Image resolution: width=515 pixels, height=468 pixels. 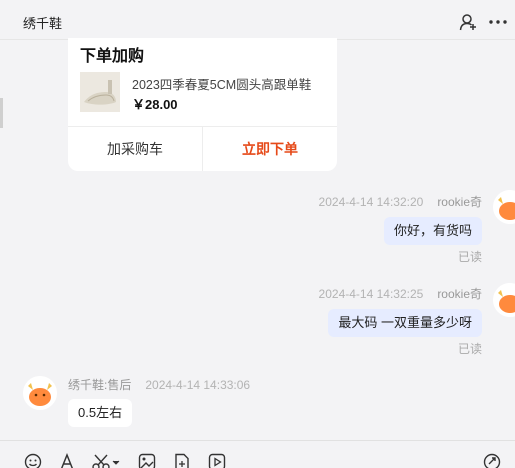 I want to click on message-meta: 2024-4-14 14:32:20 rookie奇, so click(x=400, y=201).